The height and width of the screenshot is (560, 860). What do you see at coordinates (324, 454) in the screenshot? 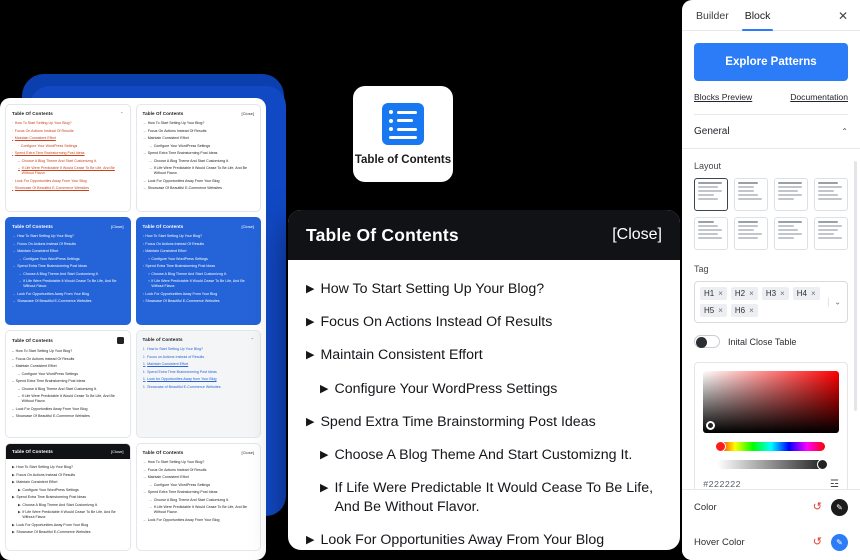
I see `arrow-right-icon: ▶` at bounding box center [324, 454].